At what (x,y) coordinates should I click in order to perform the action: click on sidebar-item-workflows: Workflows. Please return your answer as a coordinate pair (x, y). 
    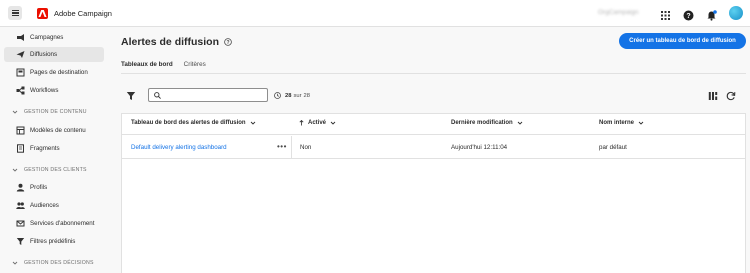
    Looking at the image, I should click on (54, 90).